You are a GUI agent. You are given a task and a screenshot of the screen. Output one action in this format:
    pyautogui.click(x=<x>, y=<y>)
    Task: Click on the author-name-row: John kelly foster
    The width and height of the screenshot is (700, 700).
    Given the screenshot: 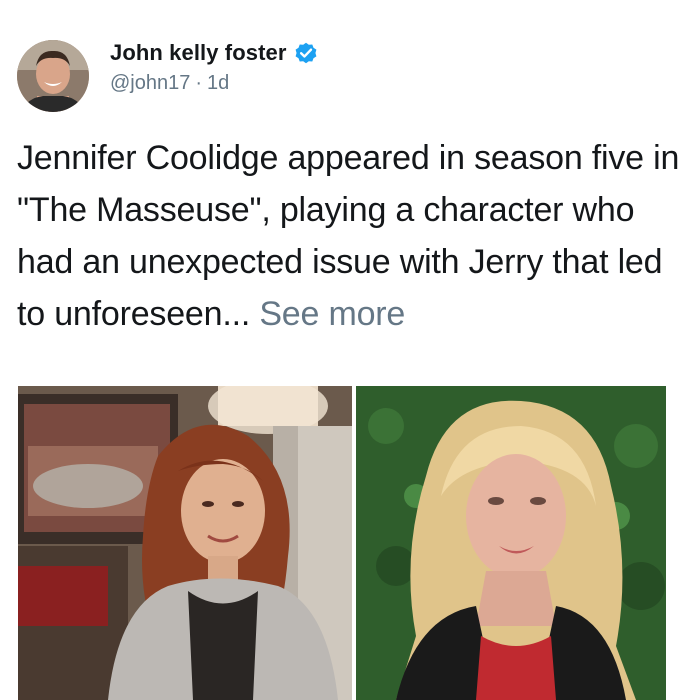 What is the action you would take?
    pyautogui.click(x=214, y=53)
    